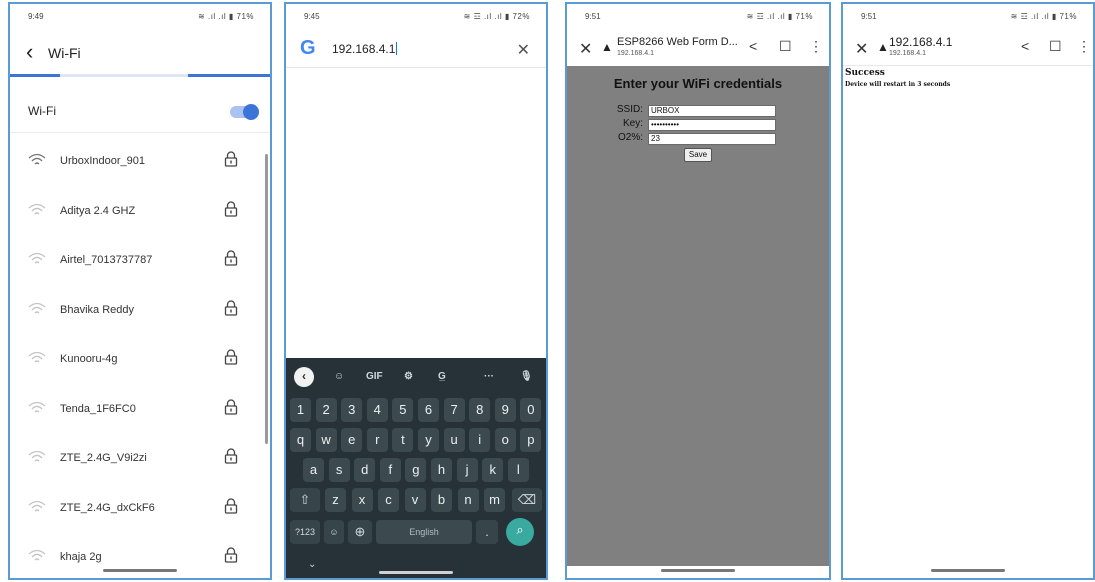  What do you see at coordinates (140, 161) in the screenshot?
I see `network-list-item: UrboxIndoor_901` at bounding box center [140, 161].